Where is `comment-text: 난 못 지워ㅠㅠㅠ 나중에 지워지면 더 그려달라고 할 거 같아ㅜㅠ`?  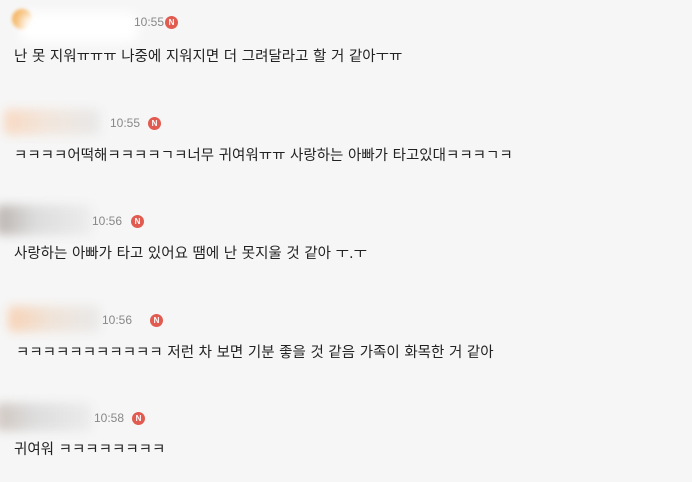 comment-text: 난 못 지워ㅠㅠㅠ 나중에 지워지면 더 그려달라고 할 거 같아ㅜㅠ is located at coordinates (208, 57).